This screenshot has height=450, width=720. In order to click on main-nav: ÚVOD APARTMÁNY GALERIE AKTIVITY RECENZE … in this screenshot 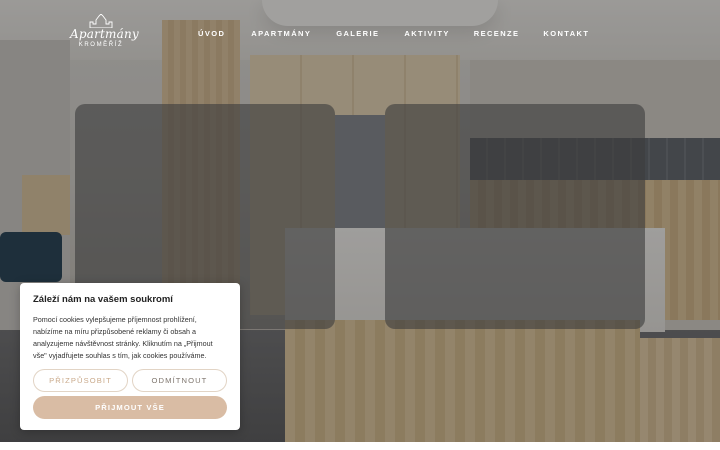, I will do `click(389, 33)`.